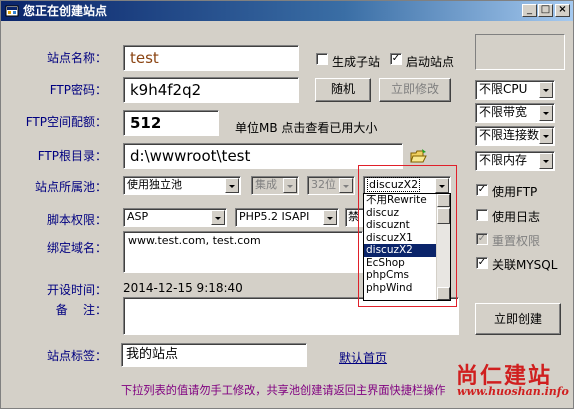 The width and height of the screenshot is (574, 409). I want to click on bandwidth-limit-value: 不限带宽, so click(503, 112).